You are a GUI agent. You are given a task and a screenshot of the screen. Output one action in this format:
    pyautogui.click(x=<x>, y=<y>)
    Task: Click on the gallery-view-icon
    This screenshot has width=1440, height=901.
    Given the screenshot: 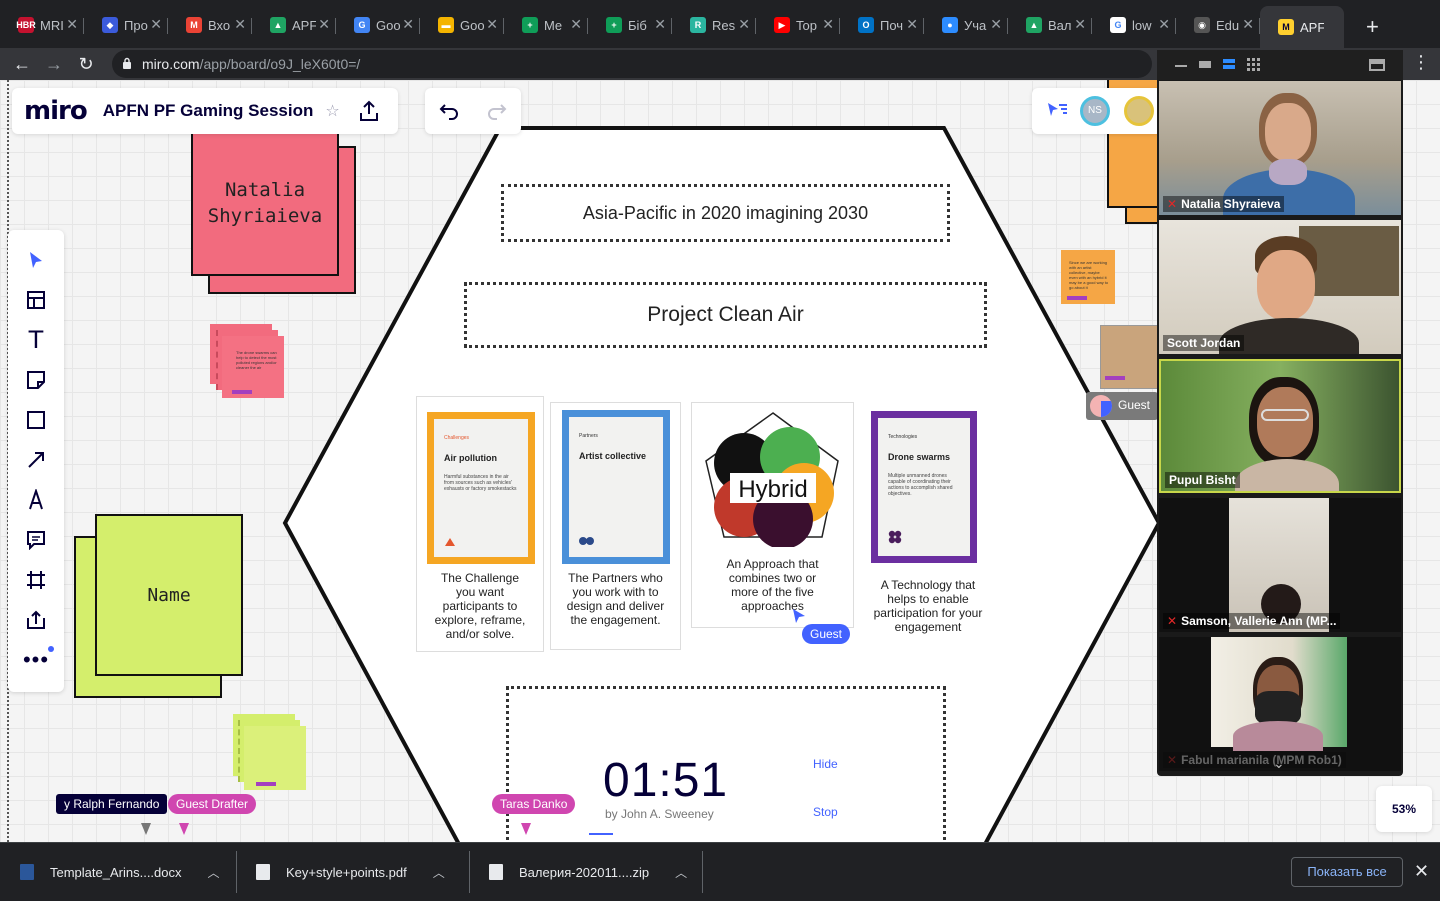 What is the action you would take?
    pyautogui.click(x=1254, y=65)
    